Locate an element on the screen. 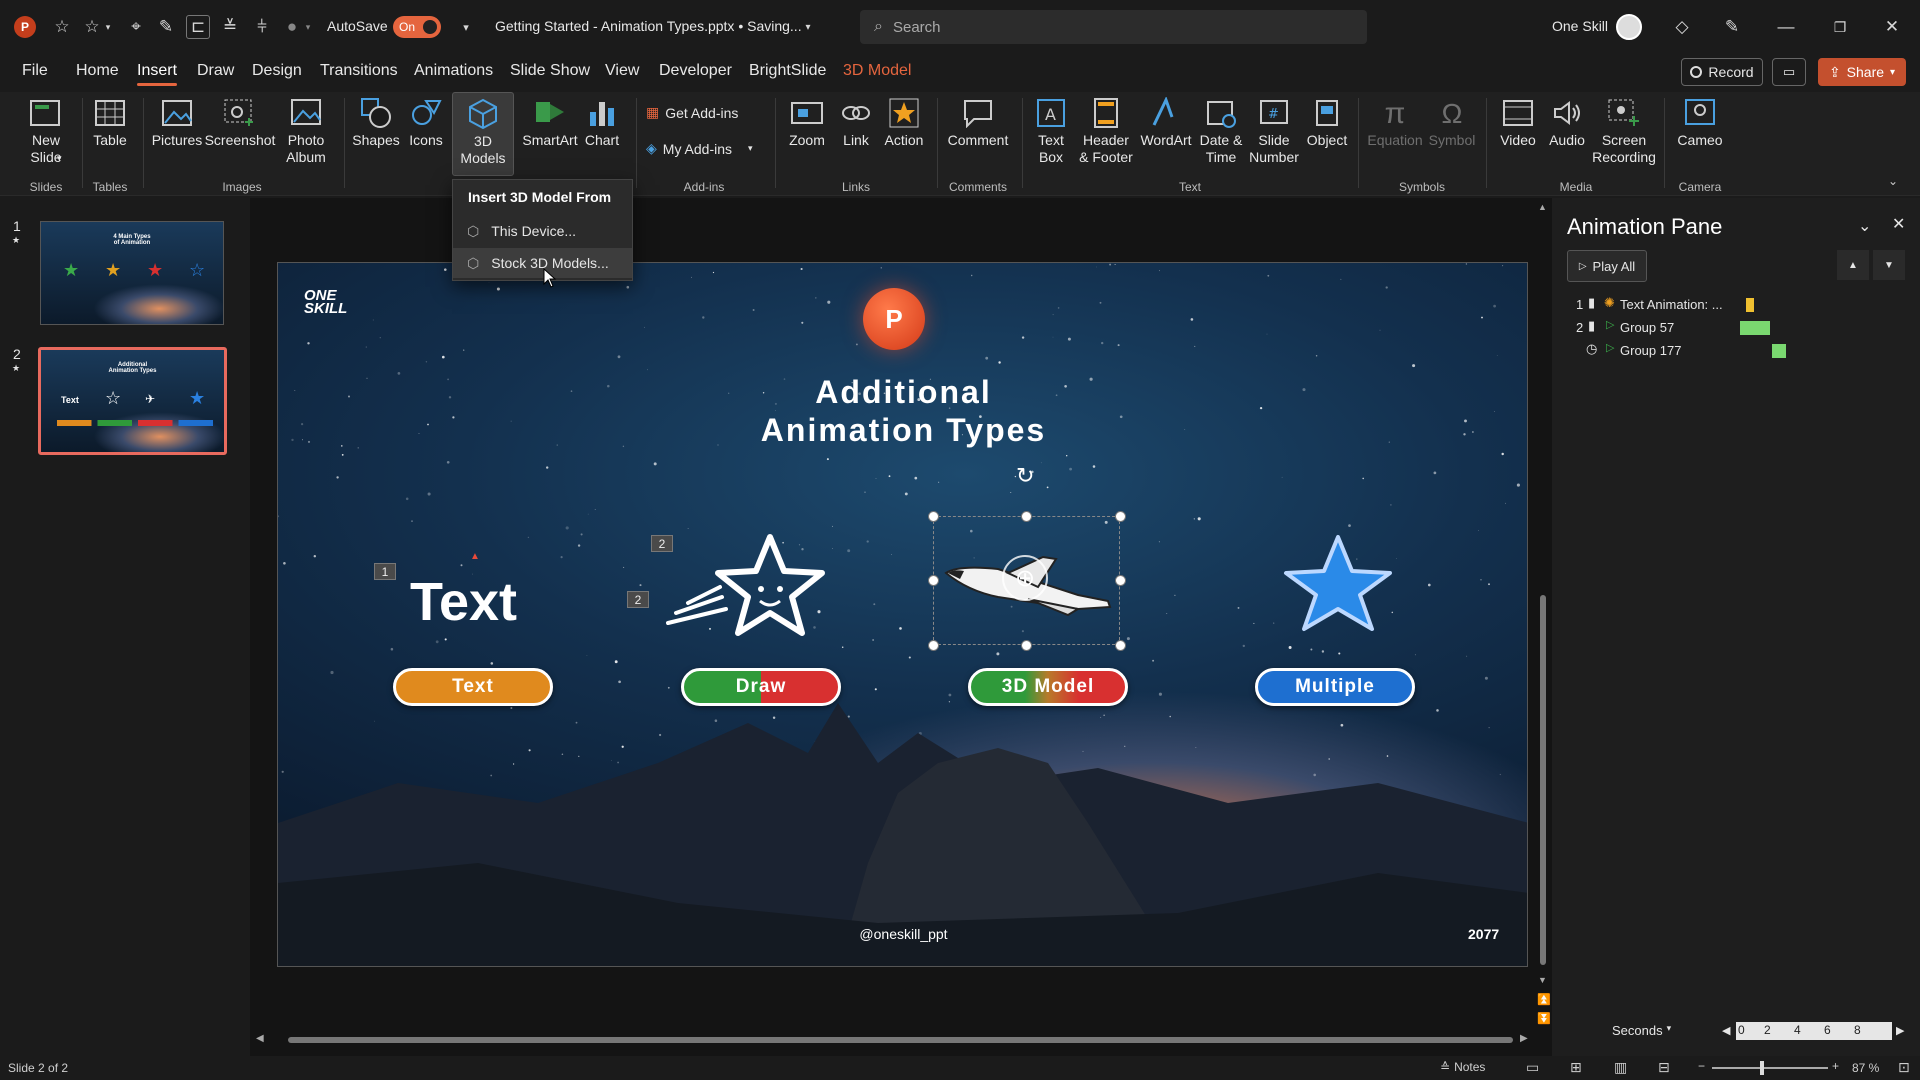  star-outline-icon: ☆ is located at coordinates (62, 27).